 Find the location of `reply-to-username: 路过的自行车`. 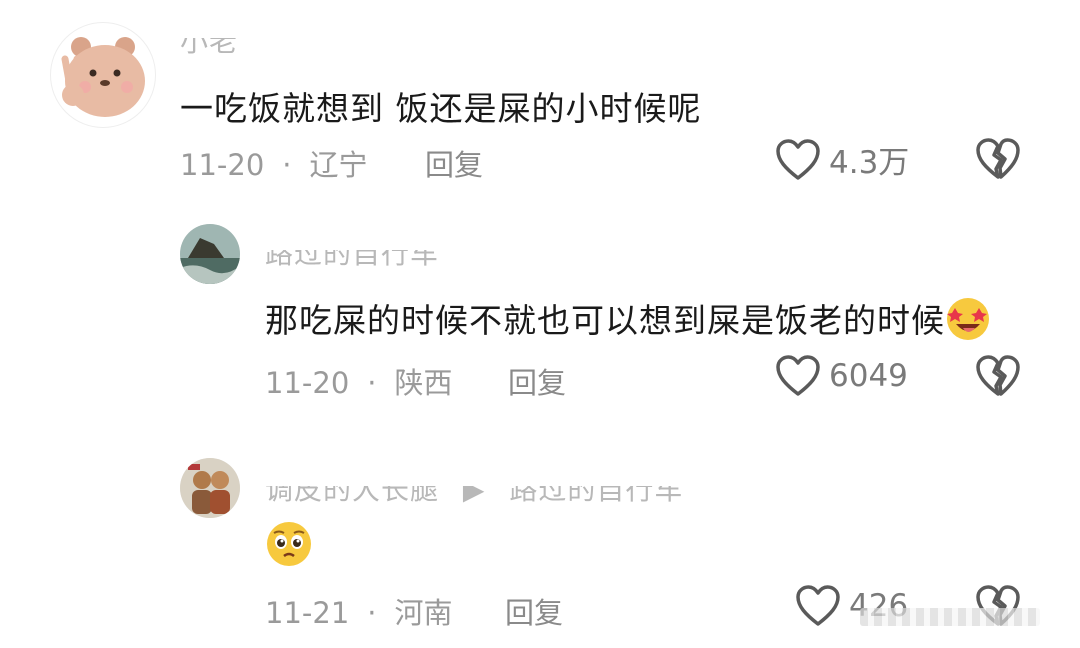

reply-to-username: 路过的自行车 is located at coordinates (596, 496).